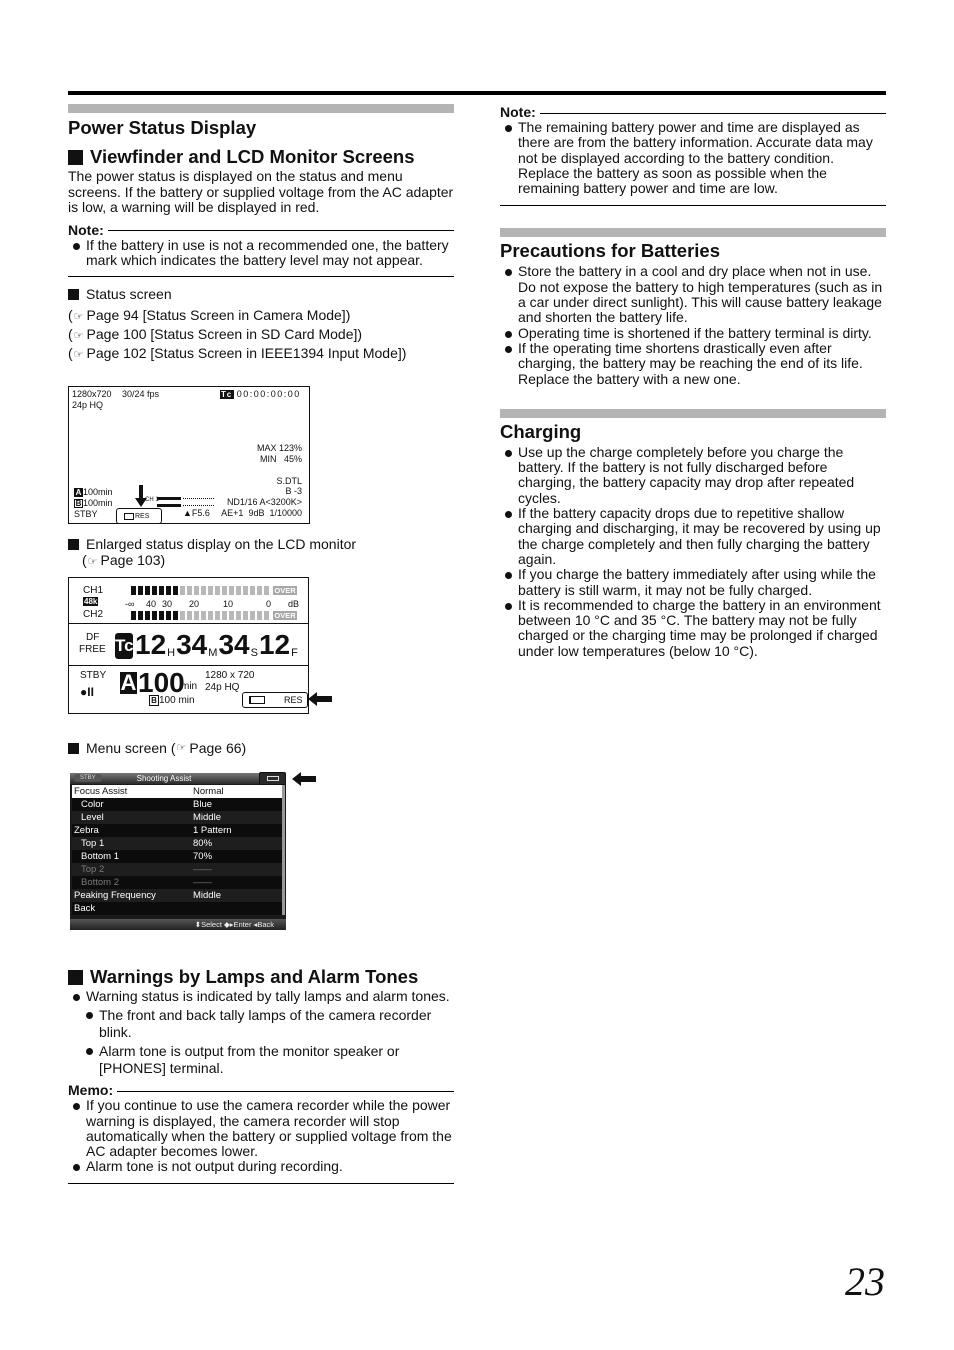 This screenshot has width=954, height=1350. I want to click on menu-item-label: Level, so click(92, 817).